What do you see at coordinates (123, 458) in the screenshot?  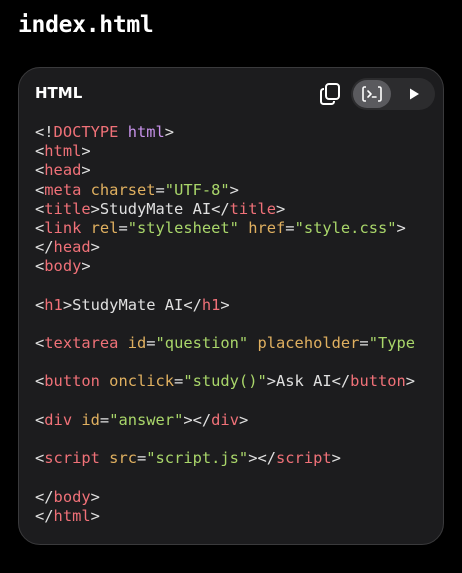 I see `code-token-attr: src` at bounding box center [123, 458].